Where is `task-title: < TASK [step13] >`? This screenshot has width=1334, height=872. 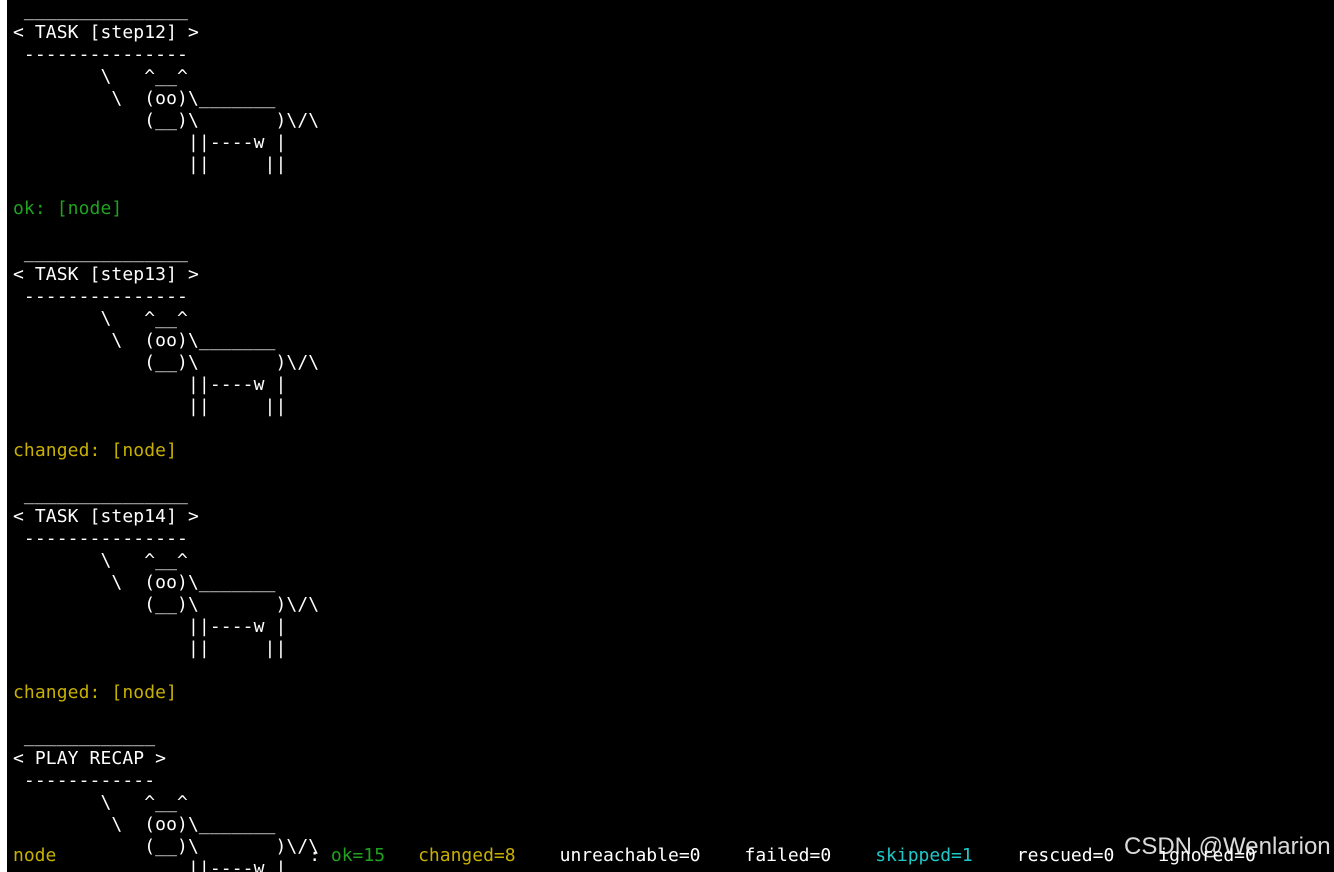
task-title: < TASK [step13] > is located at coordinates (106, 274).